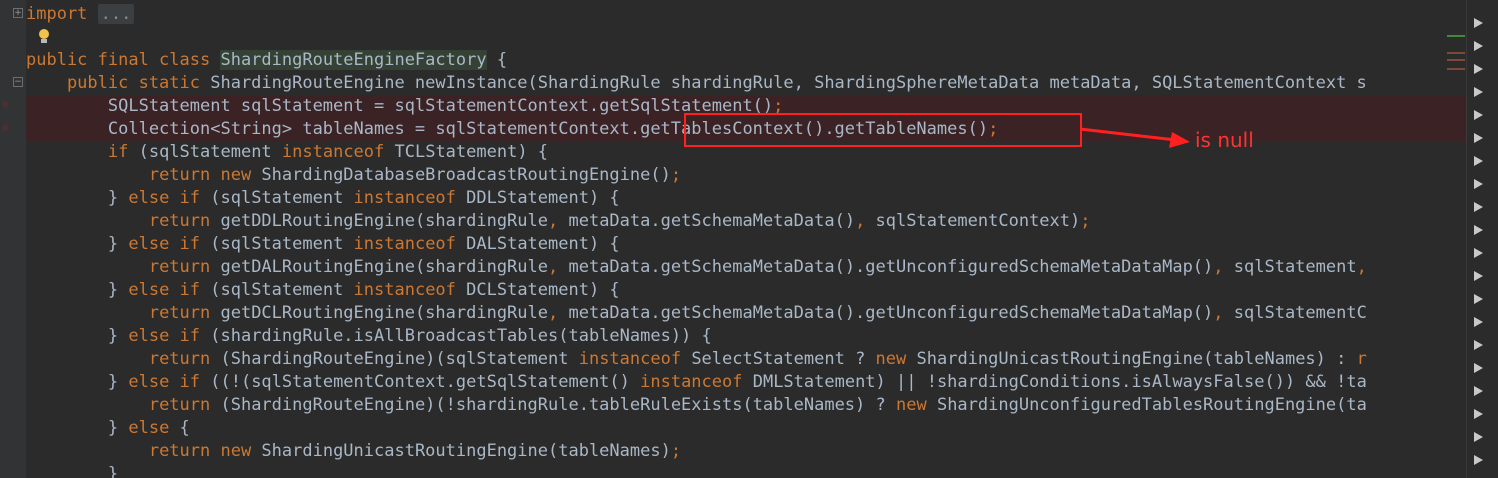 This screenshot has height=478, width=1498. I want to click on code-line: }, so click(746, 470).